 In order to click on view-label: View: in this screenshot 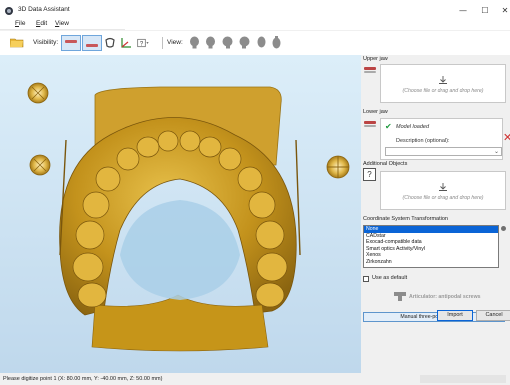, I will do `click(175, 42)`.